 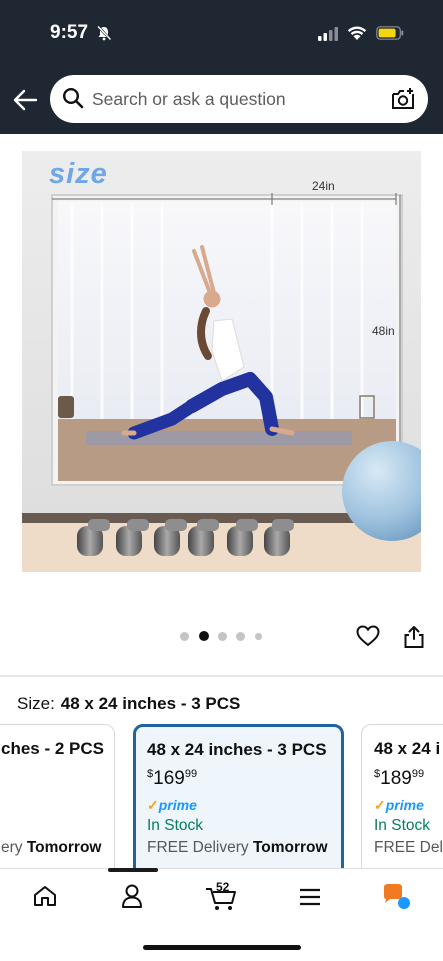 What do you see at coordinates (403, 99) in the screenshot?
I see `camera-search-icon` at bounding box center [403, 99].